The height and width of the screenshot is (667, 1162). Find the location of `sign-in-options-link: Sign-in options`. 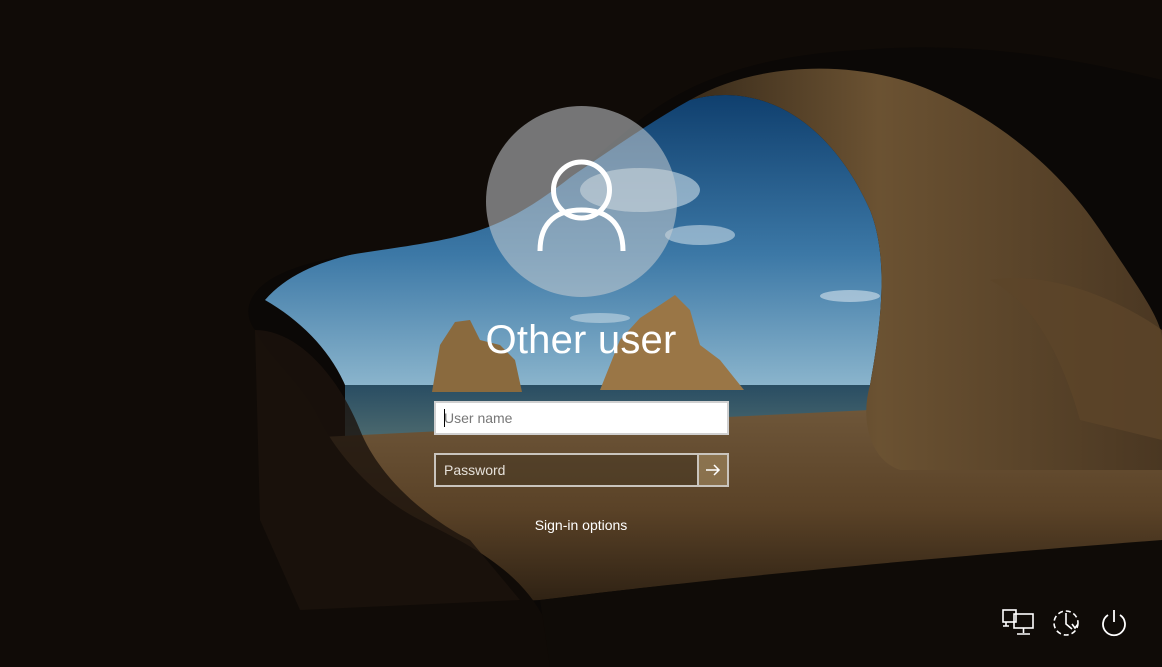

sign-in-options-link: Sign-in options is located at coordinates (581, 525).